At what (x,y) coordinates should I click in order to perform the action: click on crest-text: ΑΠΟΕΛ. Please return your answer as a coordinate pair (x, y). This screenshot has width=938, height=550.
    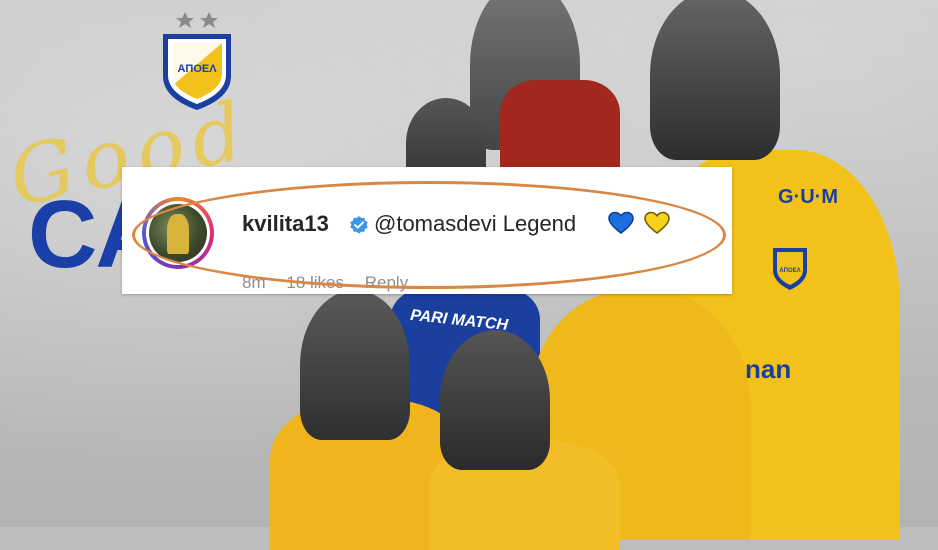
    Looking at the image, I should click on (197, 69).